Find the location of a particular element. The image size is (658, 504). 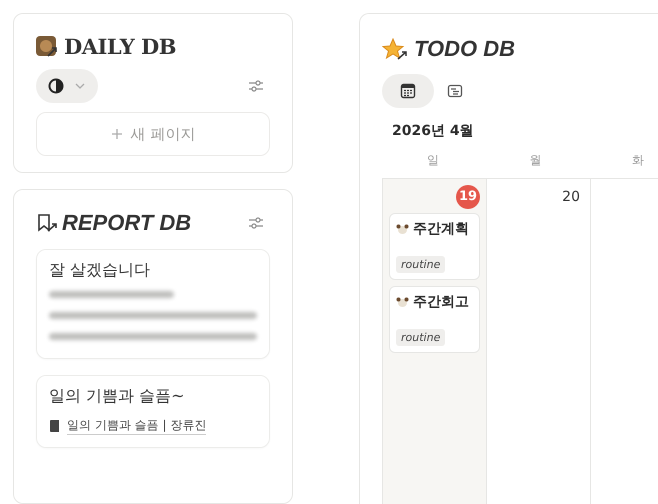

weekday-label: 일 is located at coordinates (433, 160).